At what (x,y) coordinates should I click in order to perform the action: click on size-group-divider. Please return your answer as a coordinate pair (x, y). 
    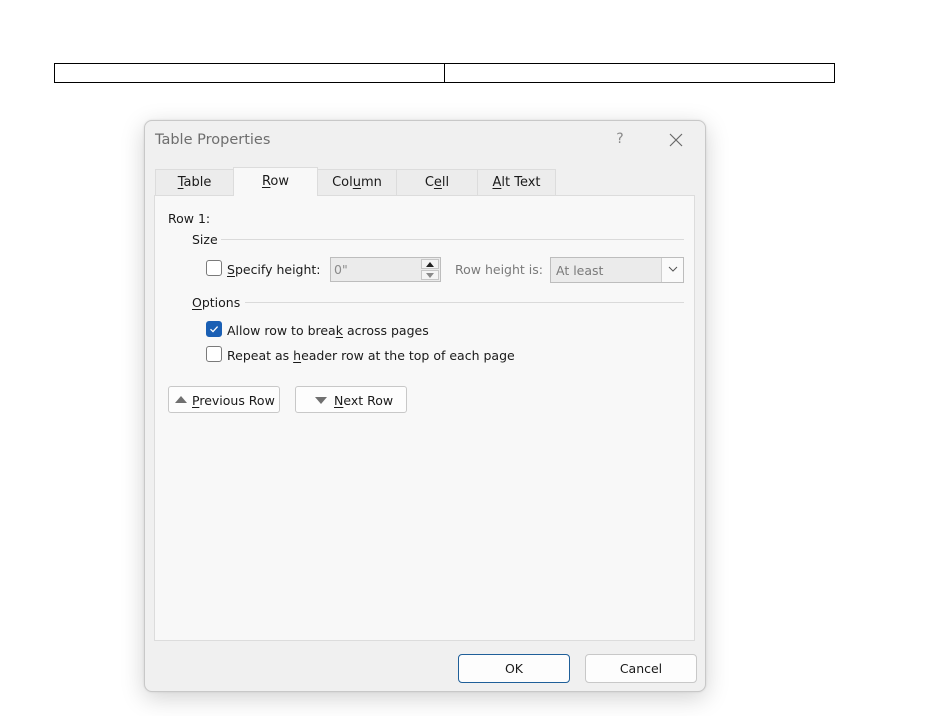
    Looking at the image, I should click on (452, 239).